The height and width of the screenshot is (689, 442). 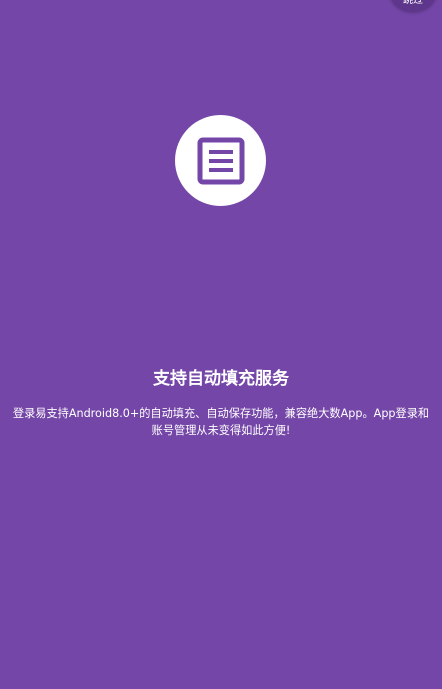 I want to click on skip-button: 跳过, so click(x=413, y=6).